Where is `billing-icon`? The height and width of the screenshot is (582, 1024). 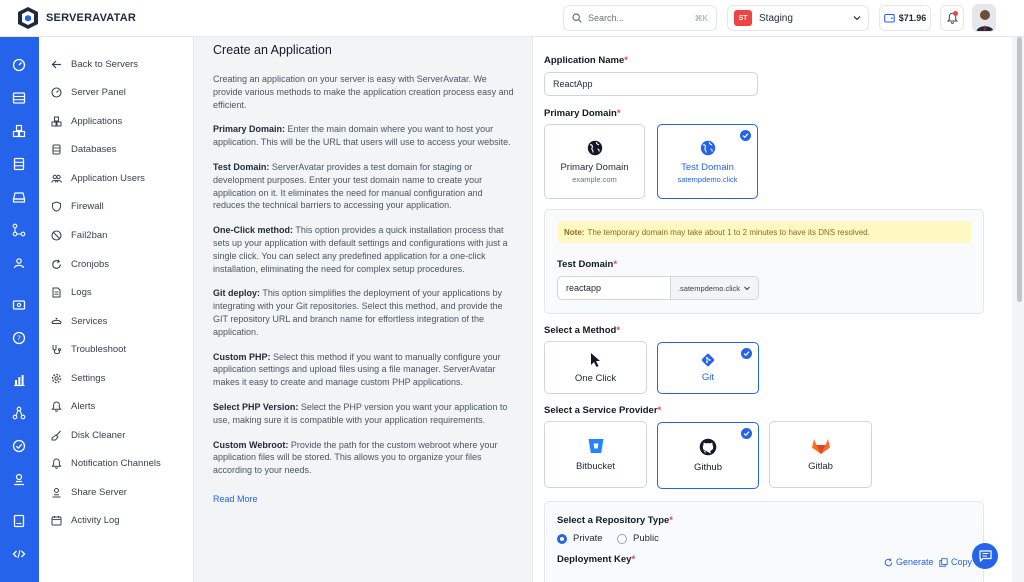
billing-icon is located at coordinates (19, 305).